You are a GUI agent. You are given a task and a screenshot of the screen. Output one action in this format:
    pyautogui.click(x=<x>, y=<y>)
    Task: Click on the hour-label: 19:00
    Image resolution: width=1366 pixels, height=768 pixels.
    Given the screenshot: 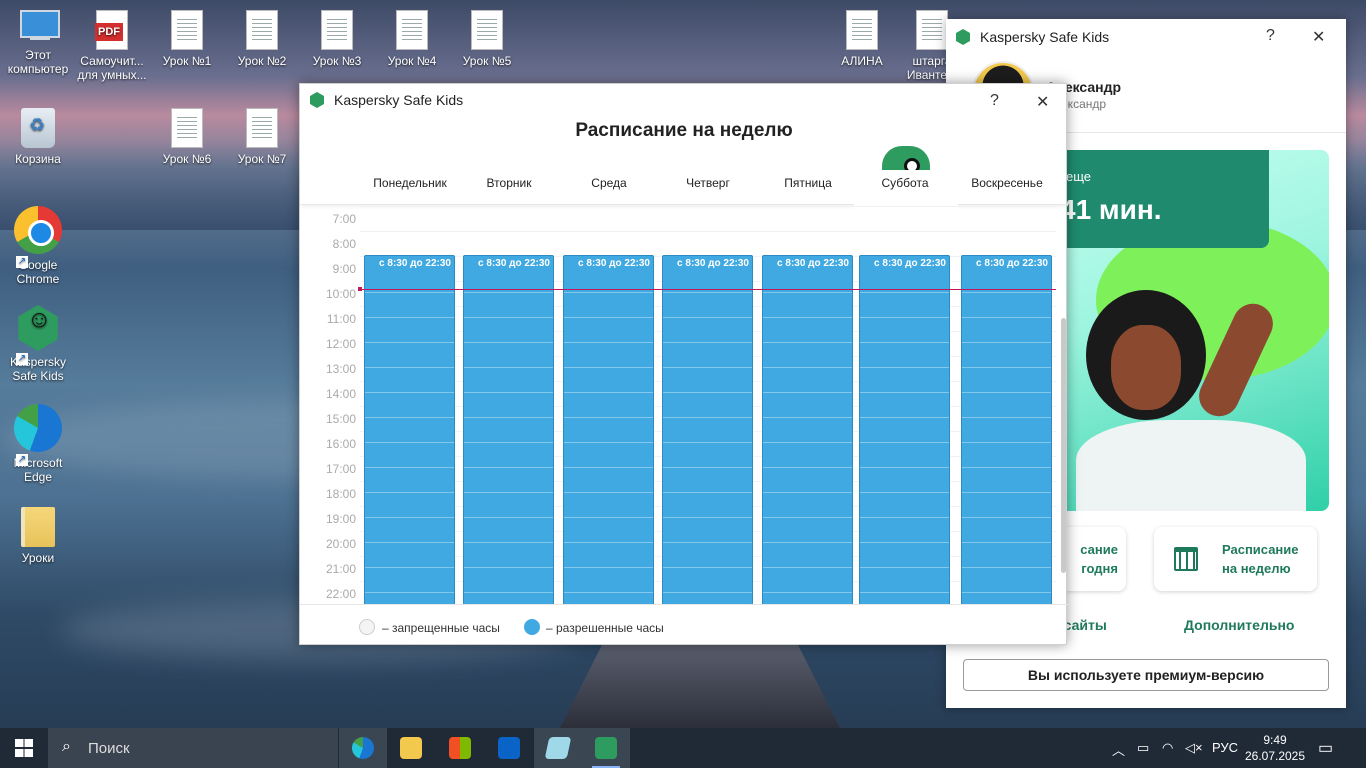 What is the action you would take?
    pyautogui.click(x=340, y=519)
    